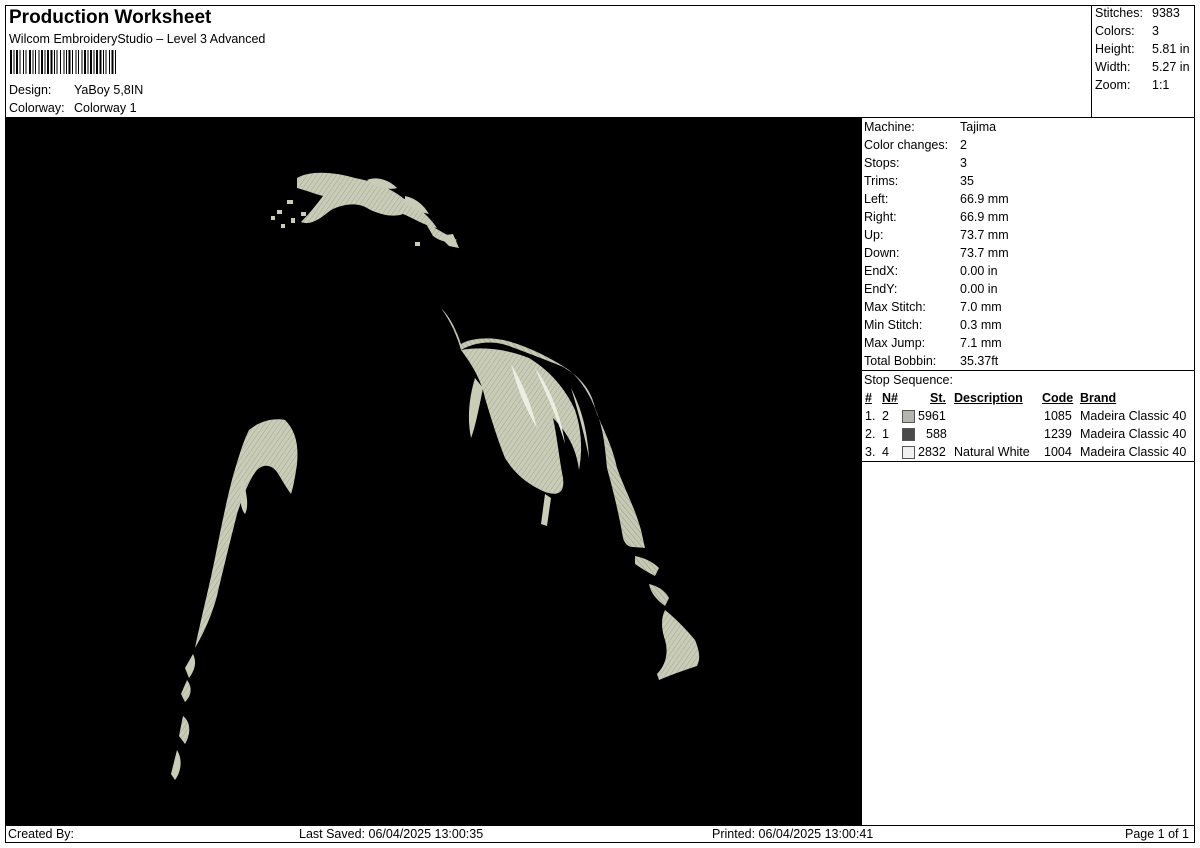 This screenshot has width=1200, height=848. Describe the element at coordinates (30, 90) in the screenshot. I see `design-label: Design:` at that location.